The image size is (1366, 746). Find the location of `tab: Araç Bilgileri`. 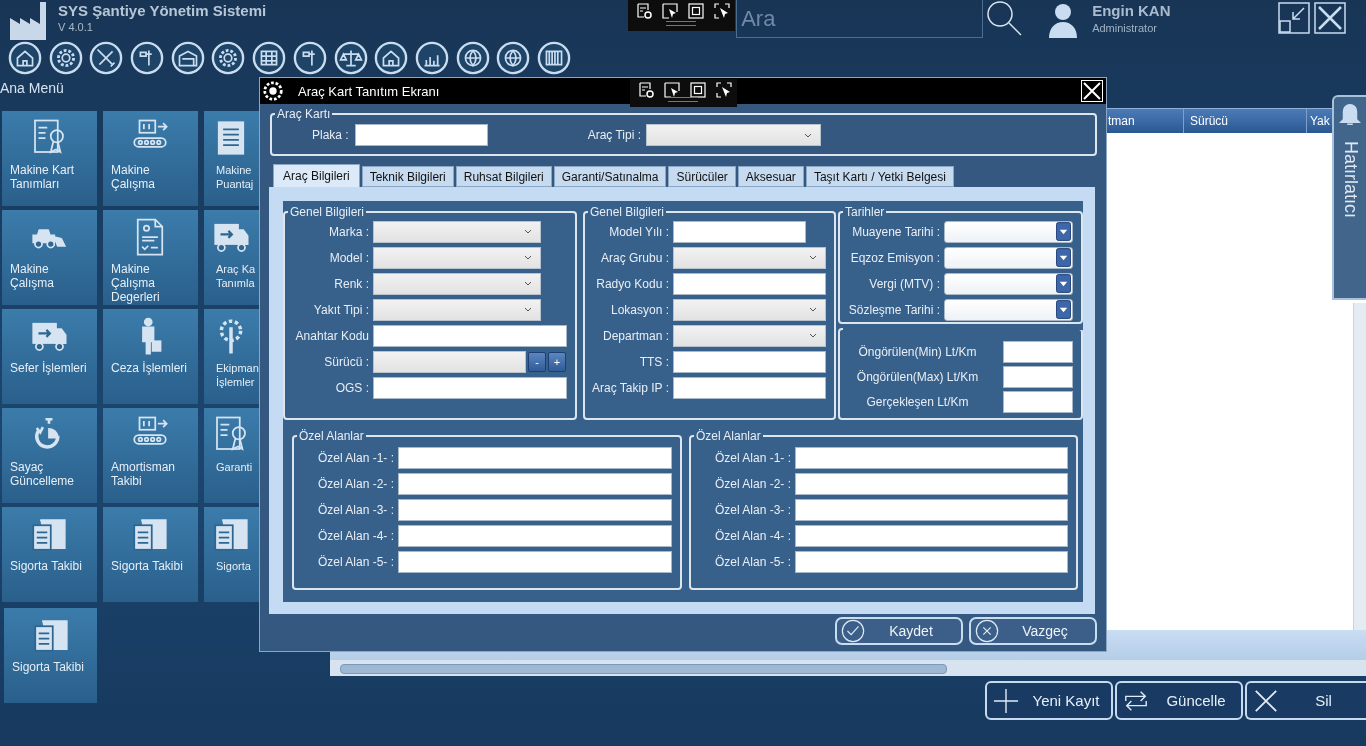

tab: Araç Bilgileri is located at coordinates (316, 175).